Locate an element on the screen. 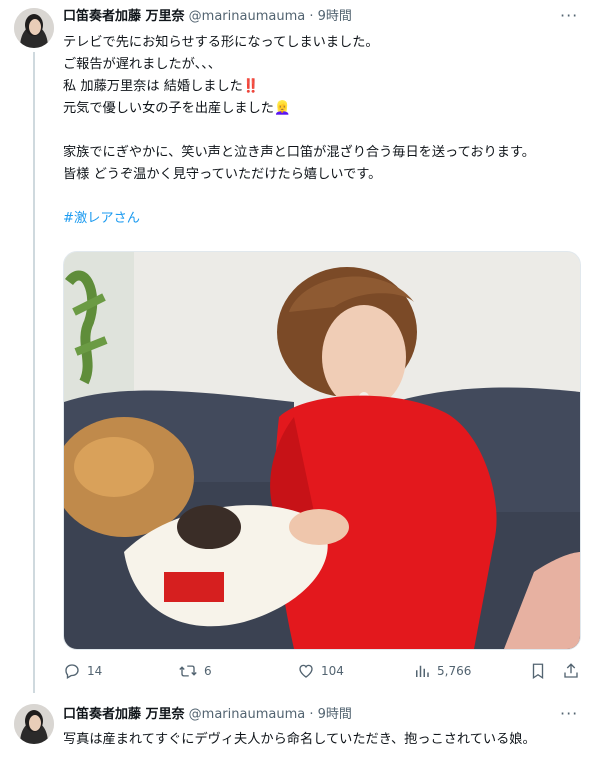 This screenshot has height=773, width=596. bookmark-icon is located at coordinates (538, 671).